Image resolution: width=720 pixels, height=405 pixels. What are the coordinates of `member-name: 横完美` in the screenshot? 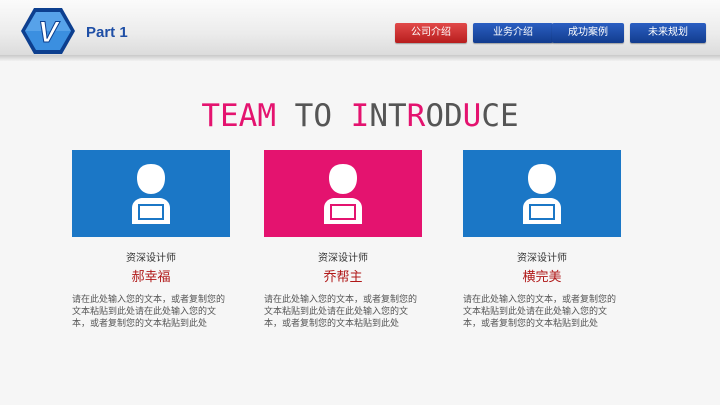 It's located at (542, 276).